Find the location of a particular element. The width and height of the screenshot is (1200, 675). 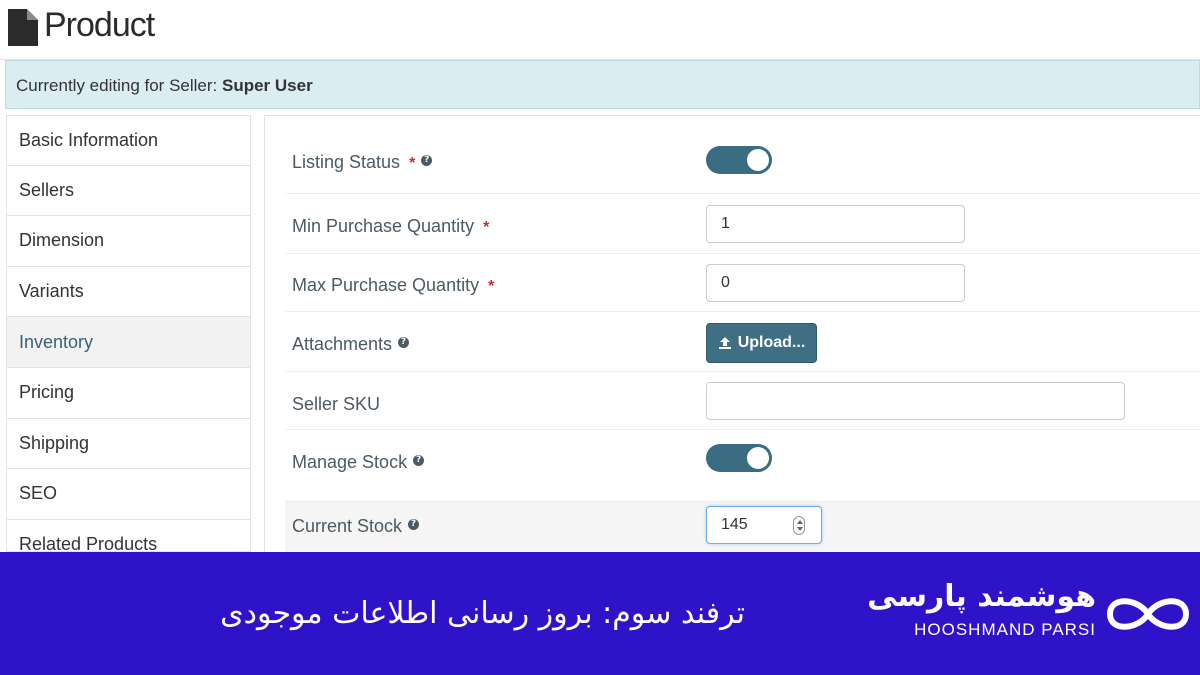

listing-status-row: Listing Status *? is located at coordinates (742, 164).